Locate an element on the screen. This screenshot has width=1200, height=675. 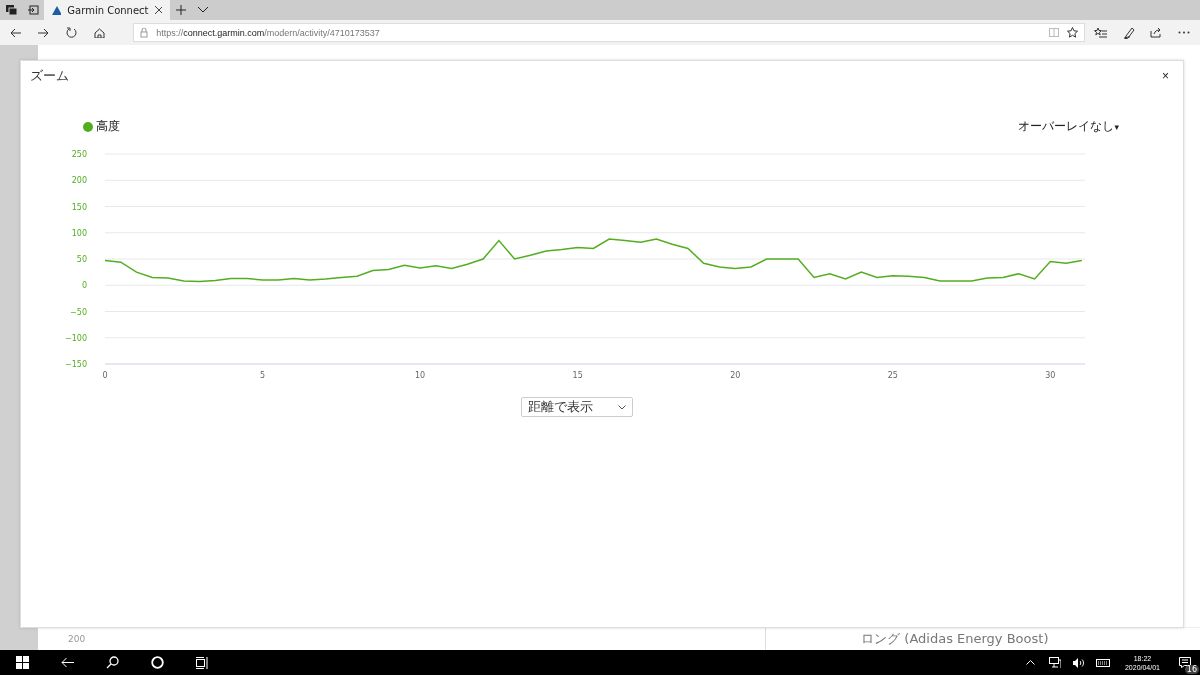
axis-label: 200 is located at coordinates (77, 639).